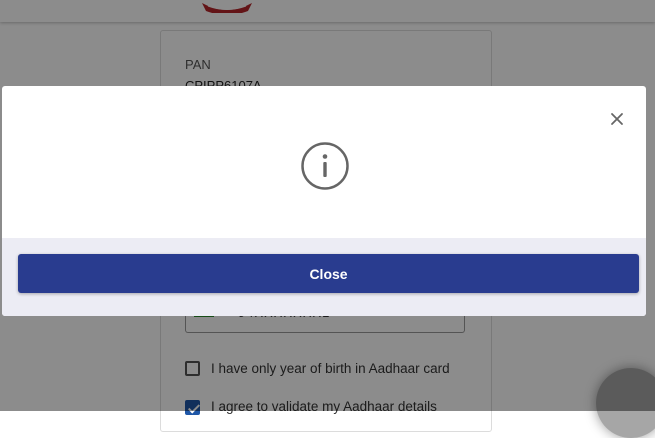  What do you see at coordinates (617, 119) in the screenshot?
I see `close-icon` at bounding box center [617, 119].